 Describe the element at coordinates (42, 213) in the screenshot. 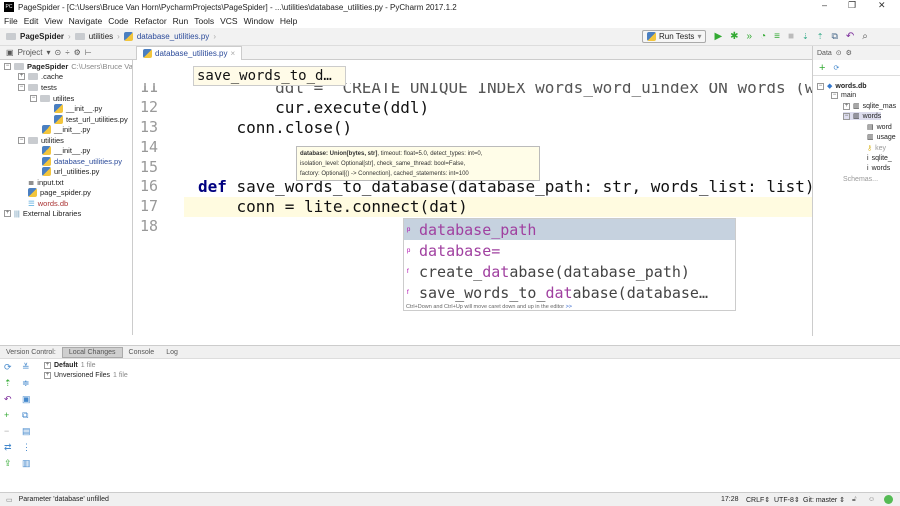

I see `tree-item-external-libraries: + ||| External Libraries` at that location.